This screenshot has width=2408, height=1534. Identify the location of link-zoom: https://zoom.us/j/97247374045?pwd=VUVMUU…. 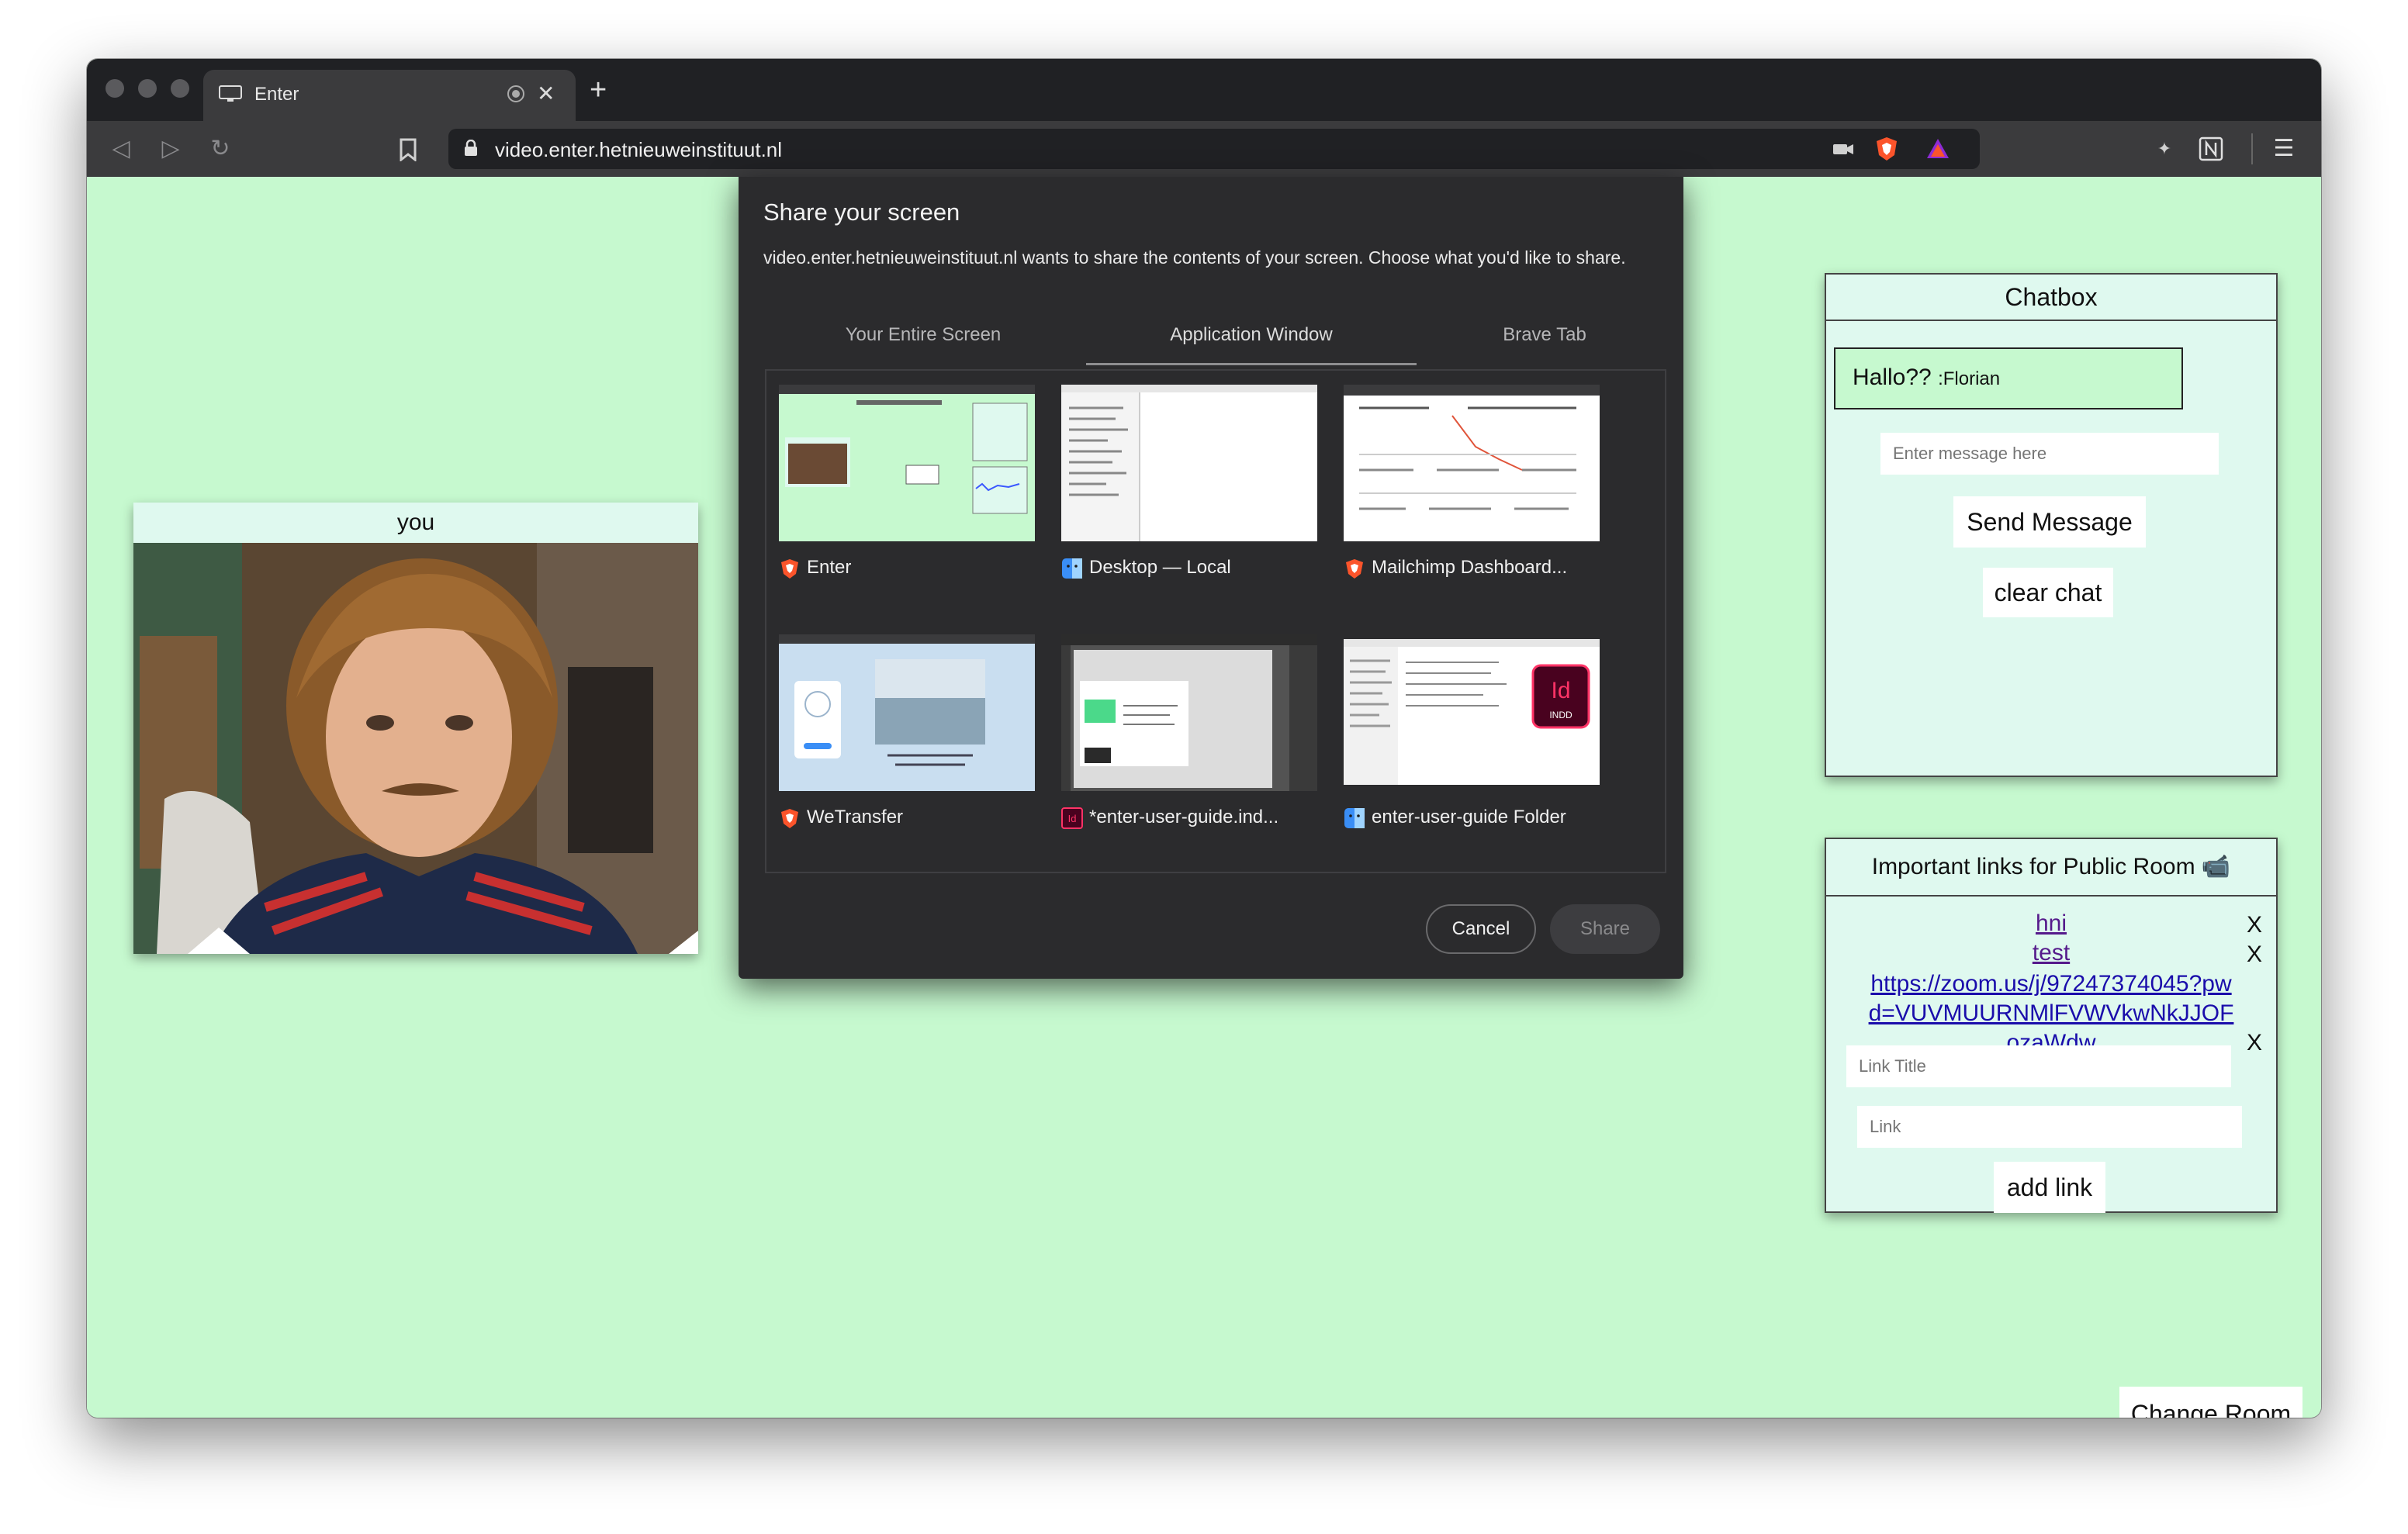
(2051, 1013).